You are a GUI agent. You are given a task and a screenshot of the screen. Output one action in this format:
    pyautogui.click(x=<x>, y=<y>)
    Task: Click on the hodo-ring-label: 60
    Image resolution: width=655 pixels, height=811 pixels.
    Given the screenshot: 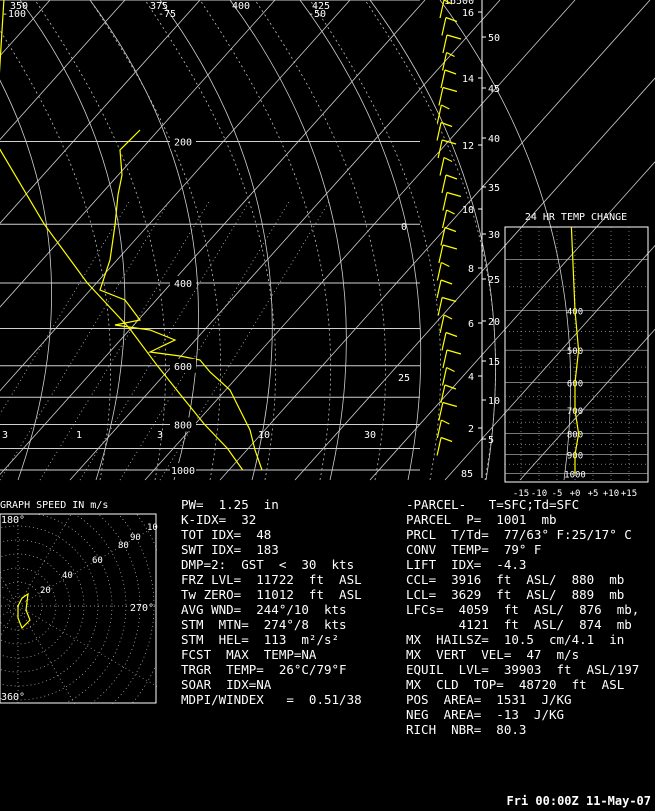 What is the action you would take?
    pyautogui.click(x=97, y=561)
    